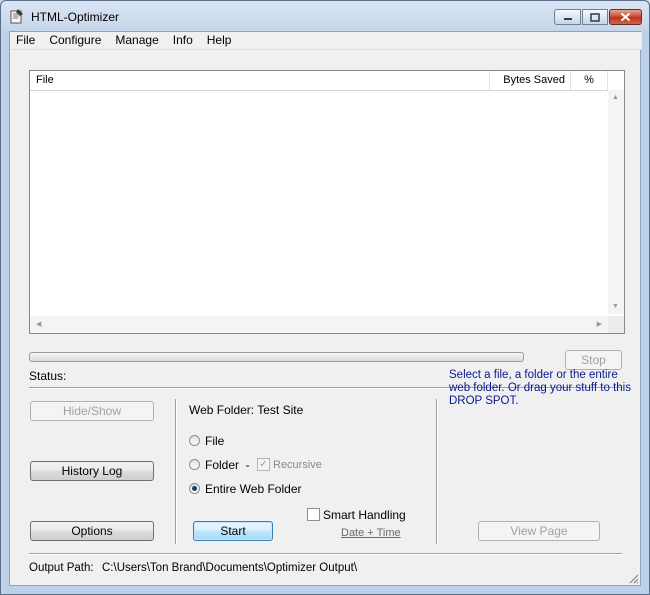 This screenshot has width=650, height=595. What do you see at coordinates (183, 40) in the screenshot?
I see `menu-info: Info` at bounding box center [183, 40].